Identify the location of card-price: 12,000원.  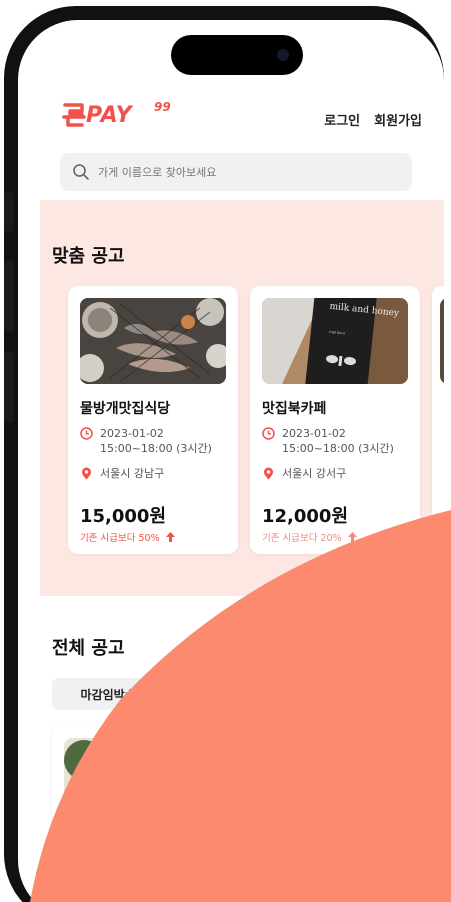
(305, 516).